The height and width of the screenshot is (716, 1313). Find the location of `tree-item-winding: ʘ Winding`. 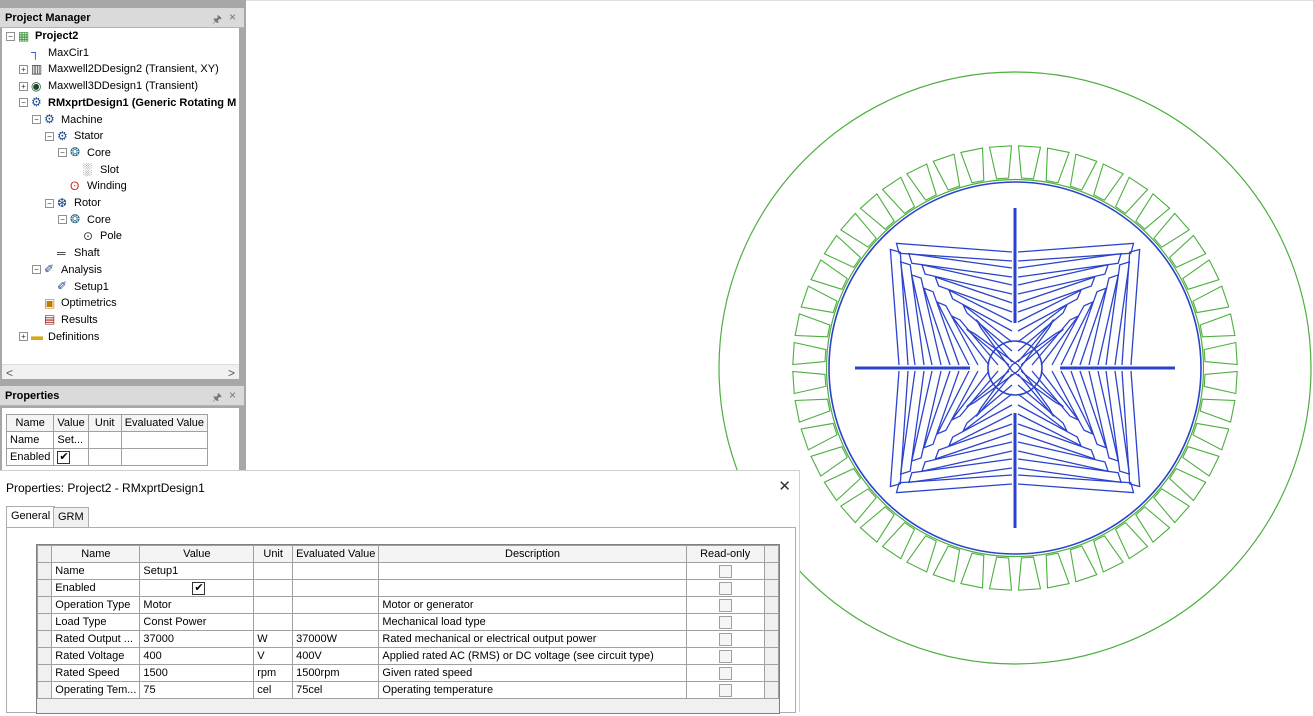

tree-item-winding: ʘ Winding is located at coordinates (92, 186).